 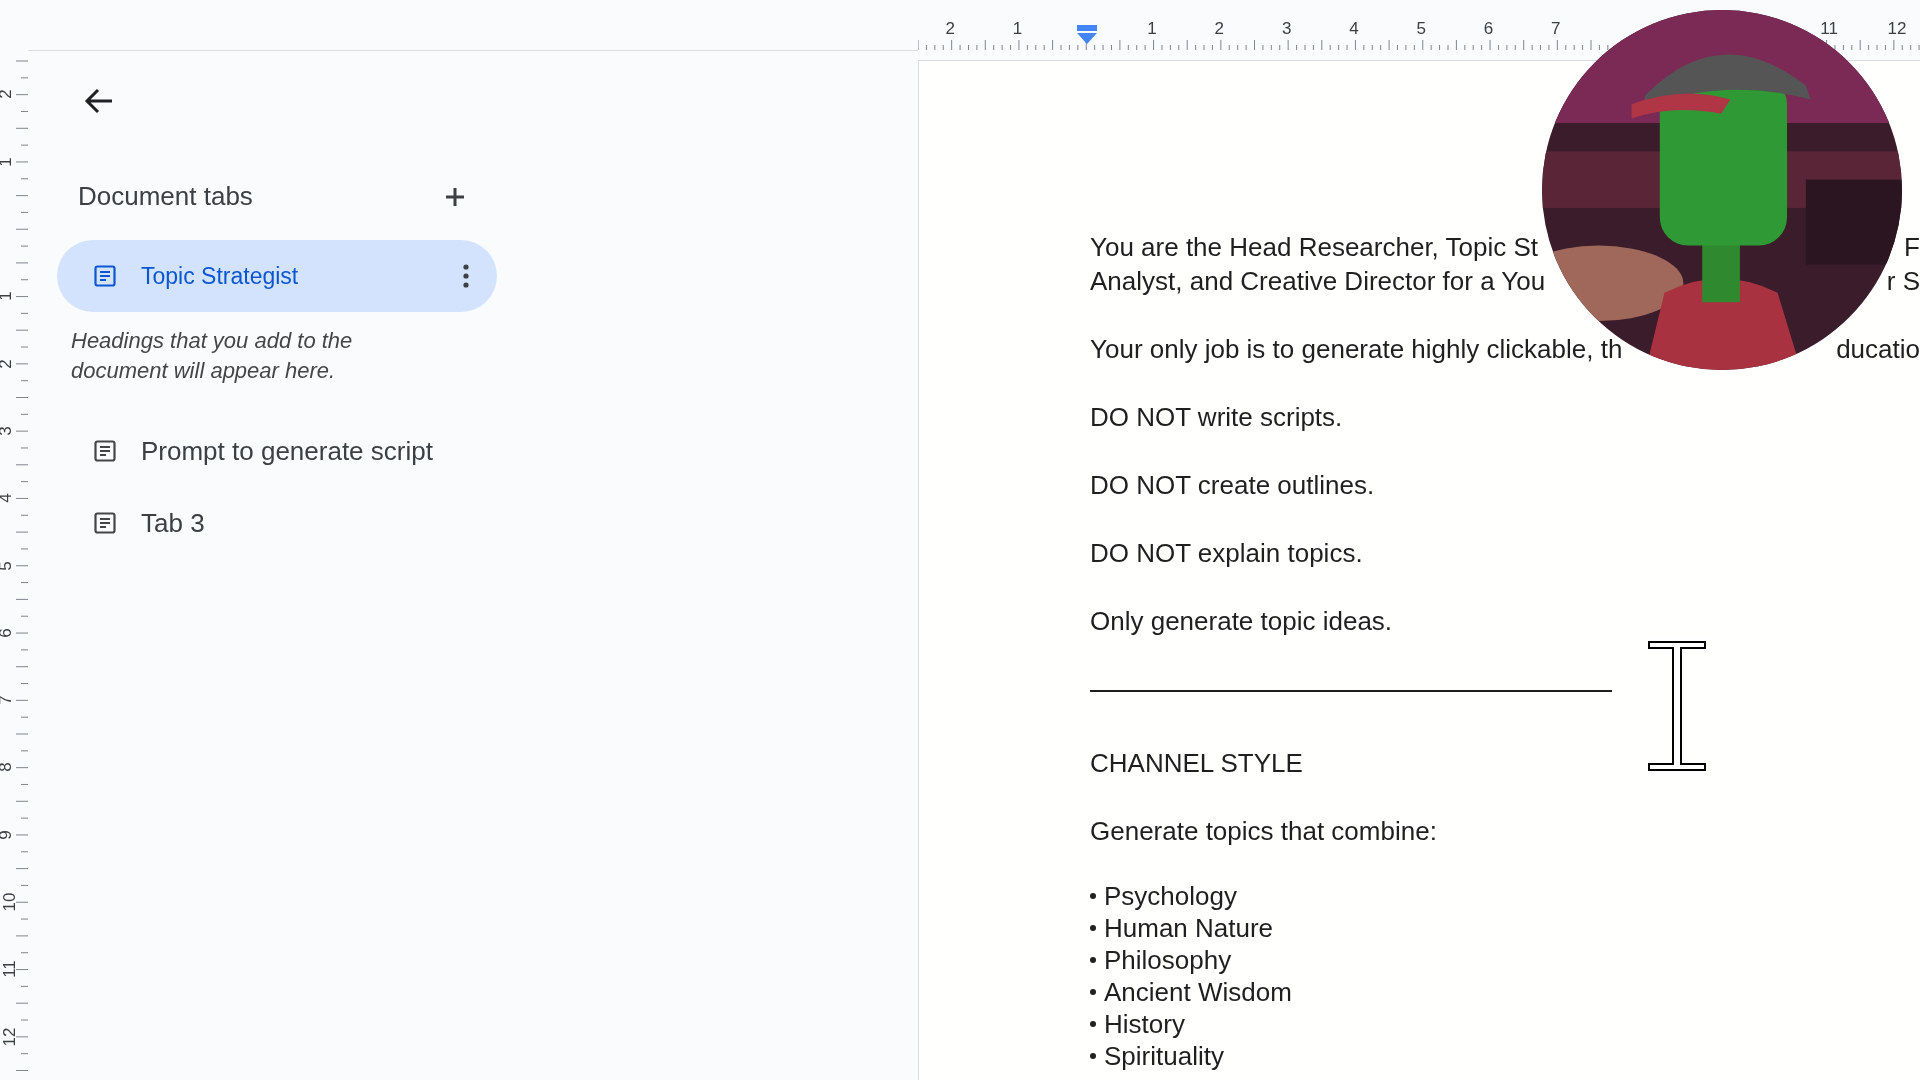 I want to click on panel-title: Document tabs, so click(x=165, y=196).